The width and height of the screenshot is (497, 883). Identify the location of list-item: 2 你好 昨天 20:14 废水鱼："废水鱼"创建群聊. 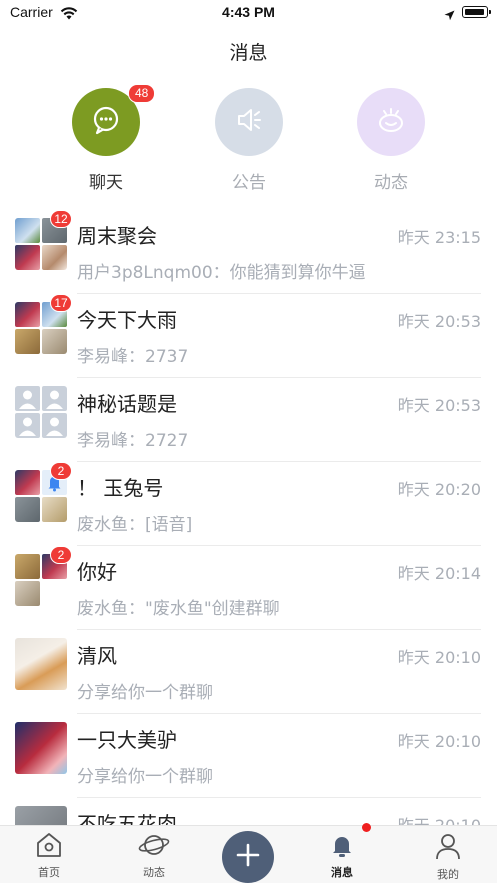
(248, 588).